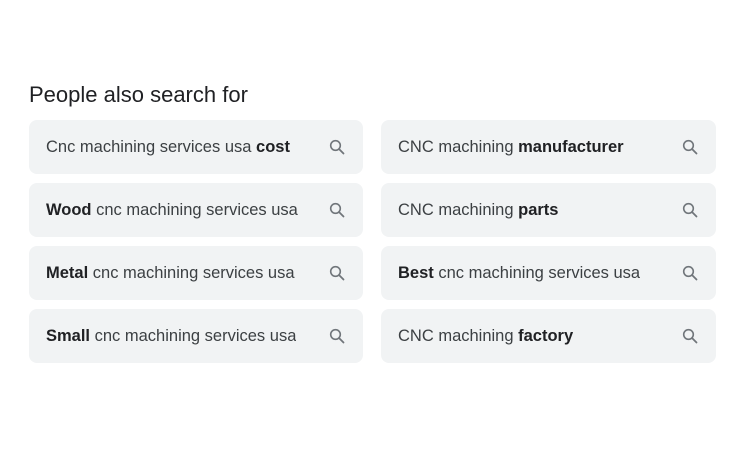 This screenshot has height=450, width=750. I want to click on suggestion-chip: CNC machining manufacturer, so click(548, 147).